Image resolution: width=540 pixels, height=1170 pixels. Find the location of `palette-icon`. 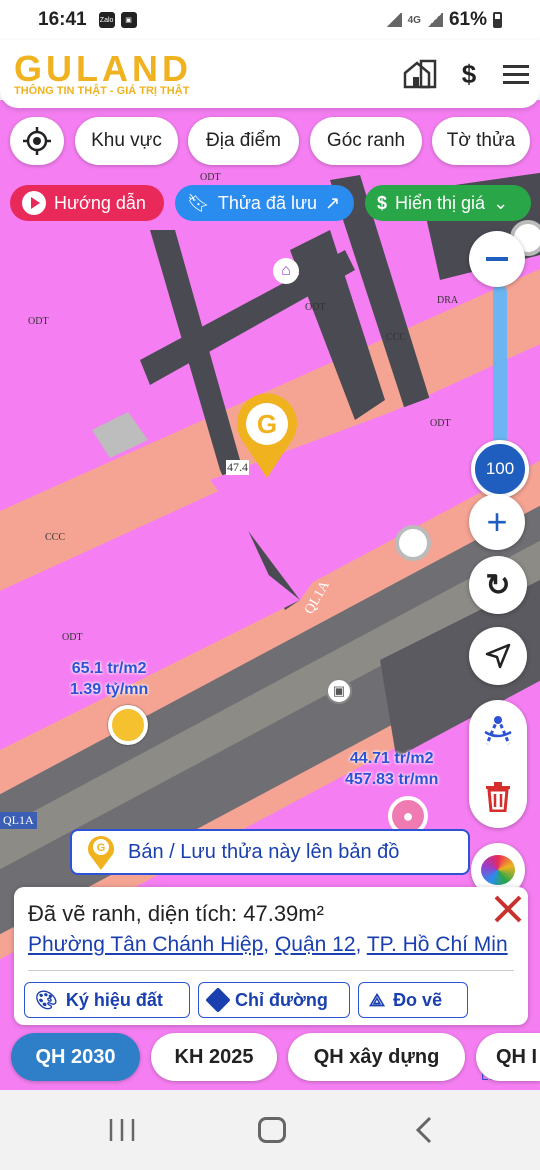

palette-icon is located at coordinates (498, 870).